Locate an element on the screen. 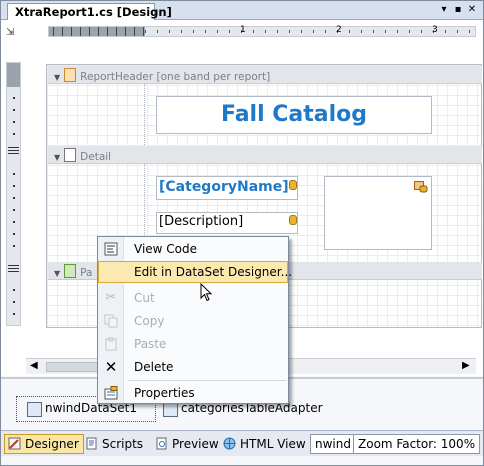  menu-item-label: Properties is located at coordinates (164, 393).